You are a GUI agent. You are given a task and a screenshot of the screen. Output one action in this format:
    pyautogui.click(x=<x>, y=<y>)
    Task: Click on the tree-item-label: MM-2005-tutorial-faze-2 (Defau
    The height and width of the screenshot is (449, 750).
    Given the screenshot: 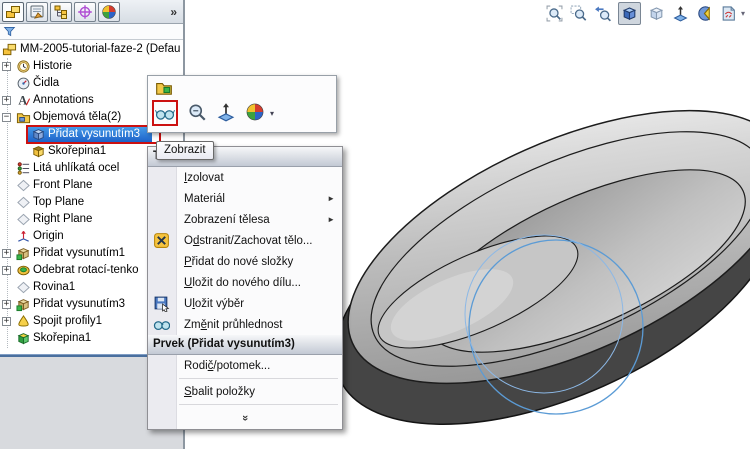 What is the action you would take?
    pyautogui.click(x=100, y=49)
    